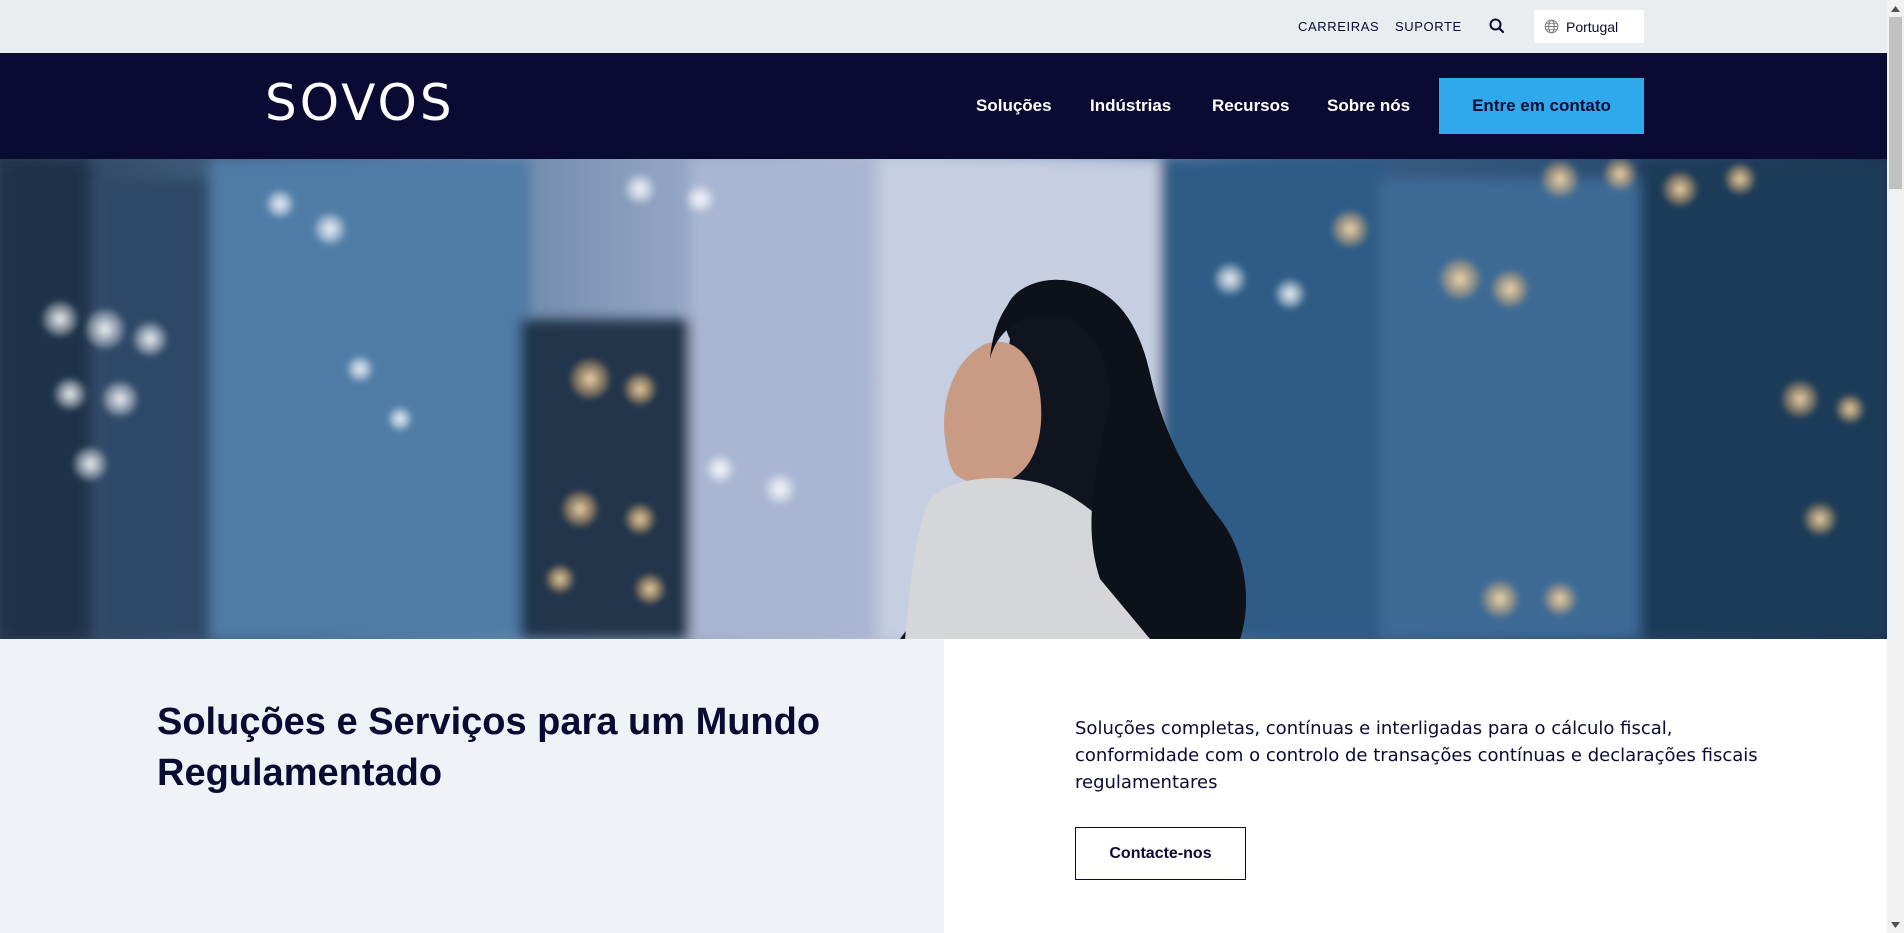 This screenshot has width=1904, height=933. What do you see at coordinates (1592, 27) in the screenshot?
I see `language-label: Portugal` at bounding box center [1592, 27].